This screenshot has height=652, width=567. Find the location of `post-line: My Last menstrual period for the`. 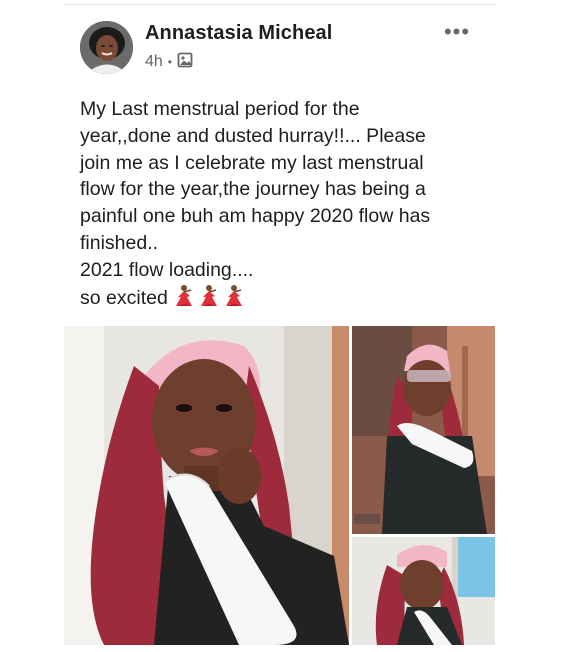

post-line: My Last menstrual period for the is located at coordinates (220, 109).